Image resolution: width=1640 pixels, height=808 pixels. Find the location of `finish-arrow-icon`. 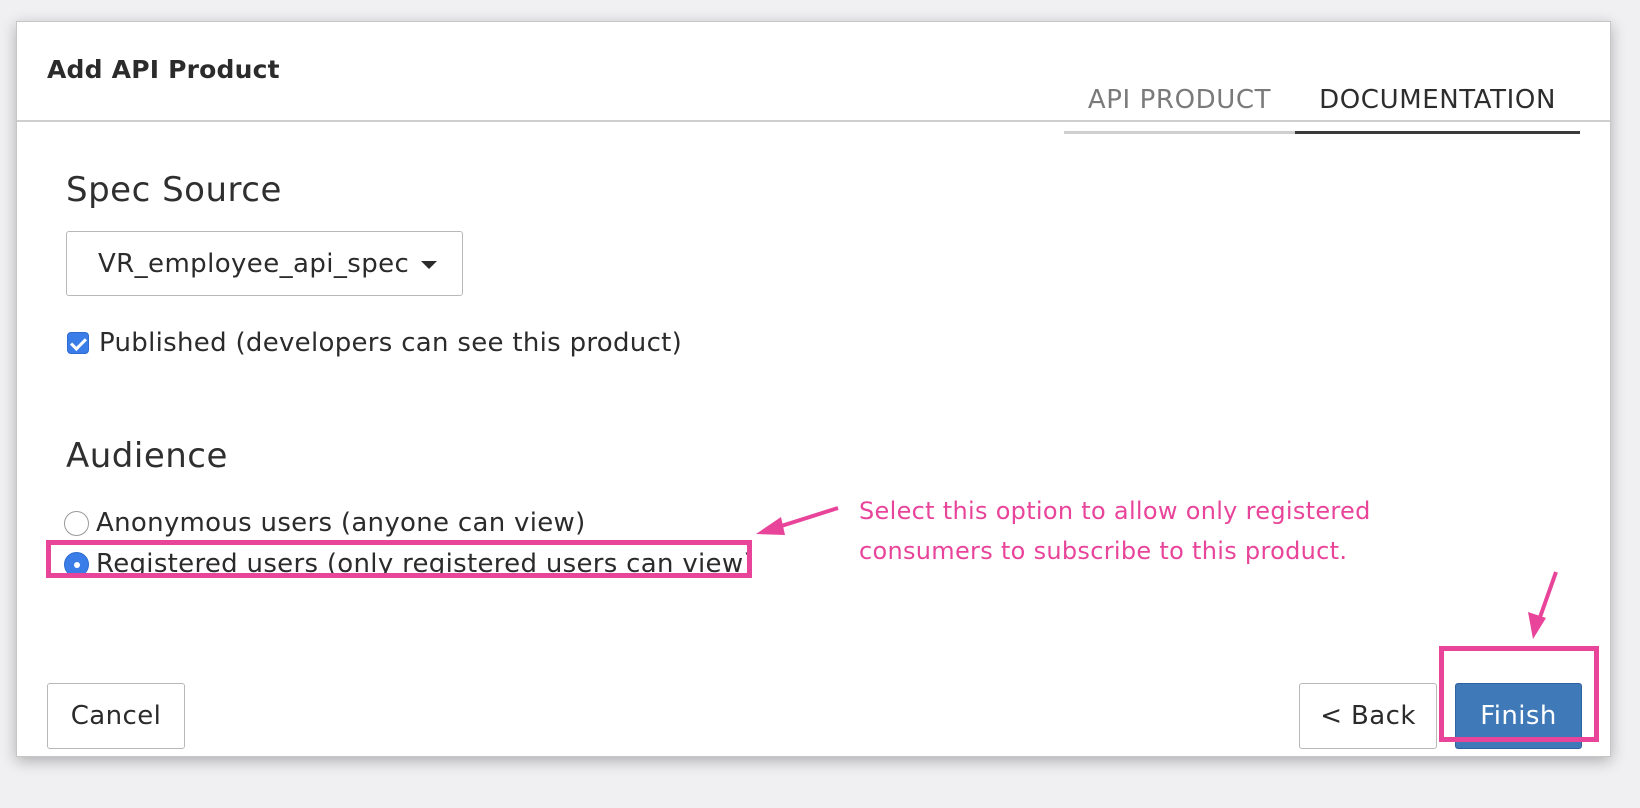

finish-arrow-icon is located at coordinates (1543, 605).